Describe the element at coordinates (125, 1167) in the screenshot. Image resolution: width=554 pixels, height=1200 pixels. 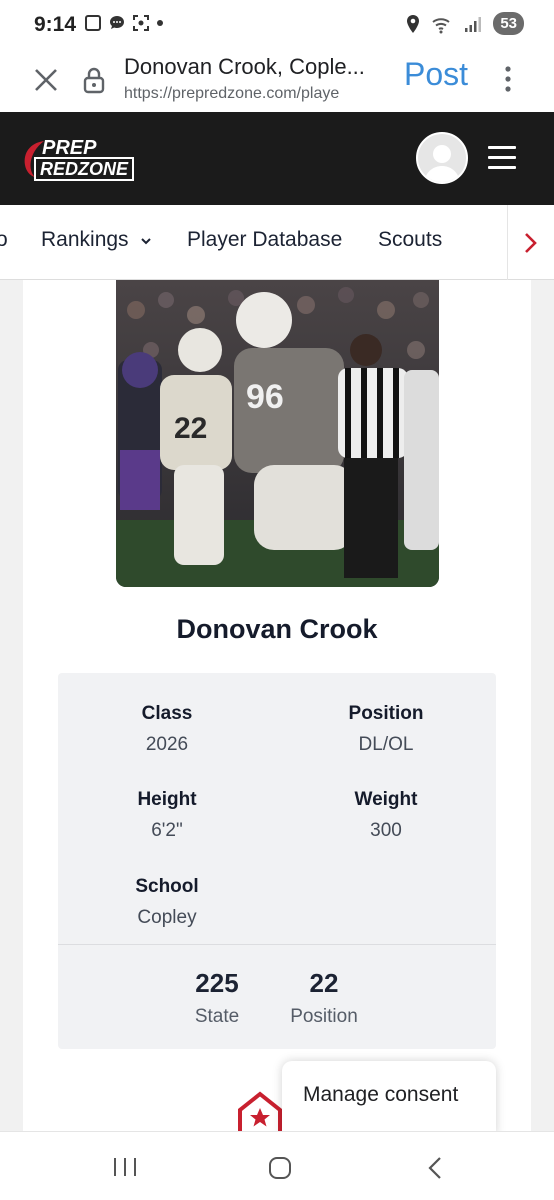
I see `recent-apps-icon` at that location.